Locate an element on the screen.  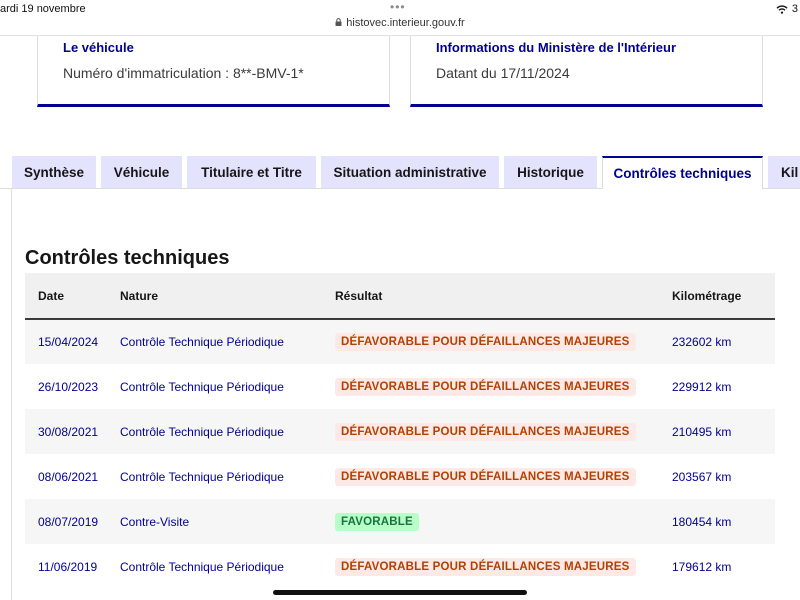
battery-percent: 3 is located at coordinates (794, 9).